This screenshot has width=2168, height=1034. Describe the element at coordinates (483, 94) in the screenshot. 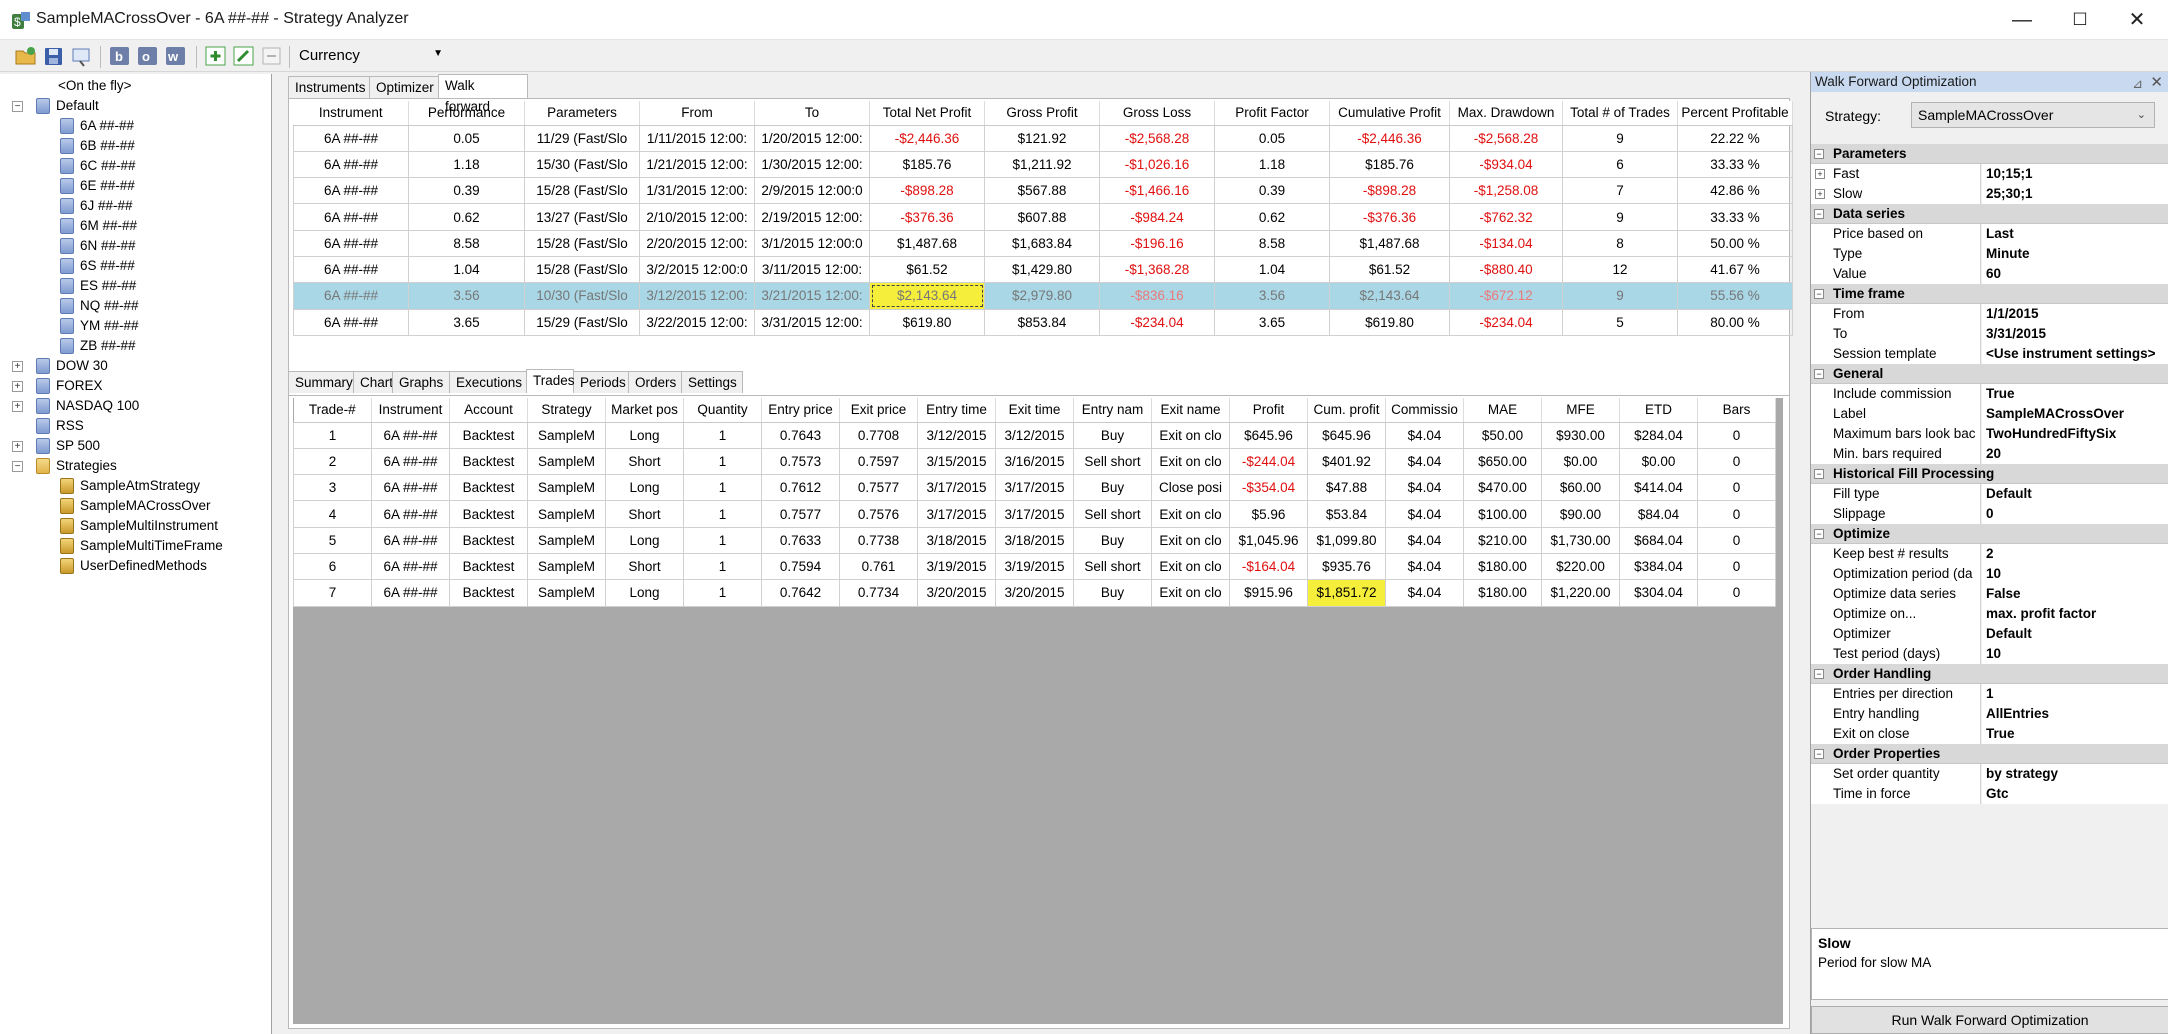

I see `tab-walk-forward: Walk forward` at that location.